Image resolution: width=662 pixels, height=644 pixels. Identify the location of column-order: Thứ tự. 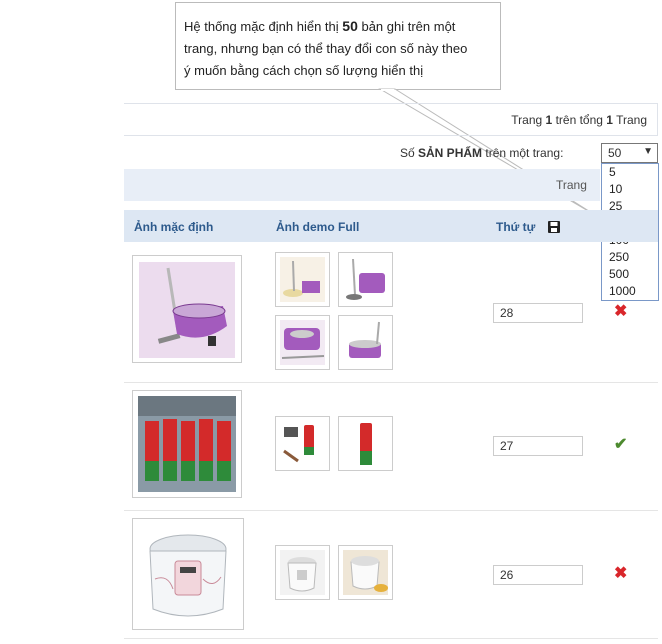
(515, 227).